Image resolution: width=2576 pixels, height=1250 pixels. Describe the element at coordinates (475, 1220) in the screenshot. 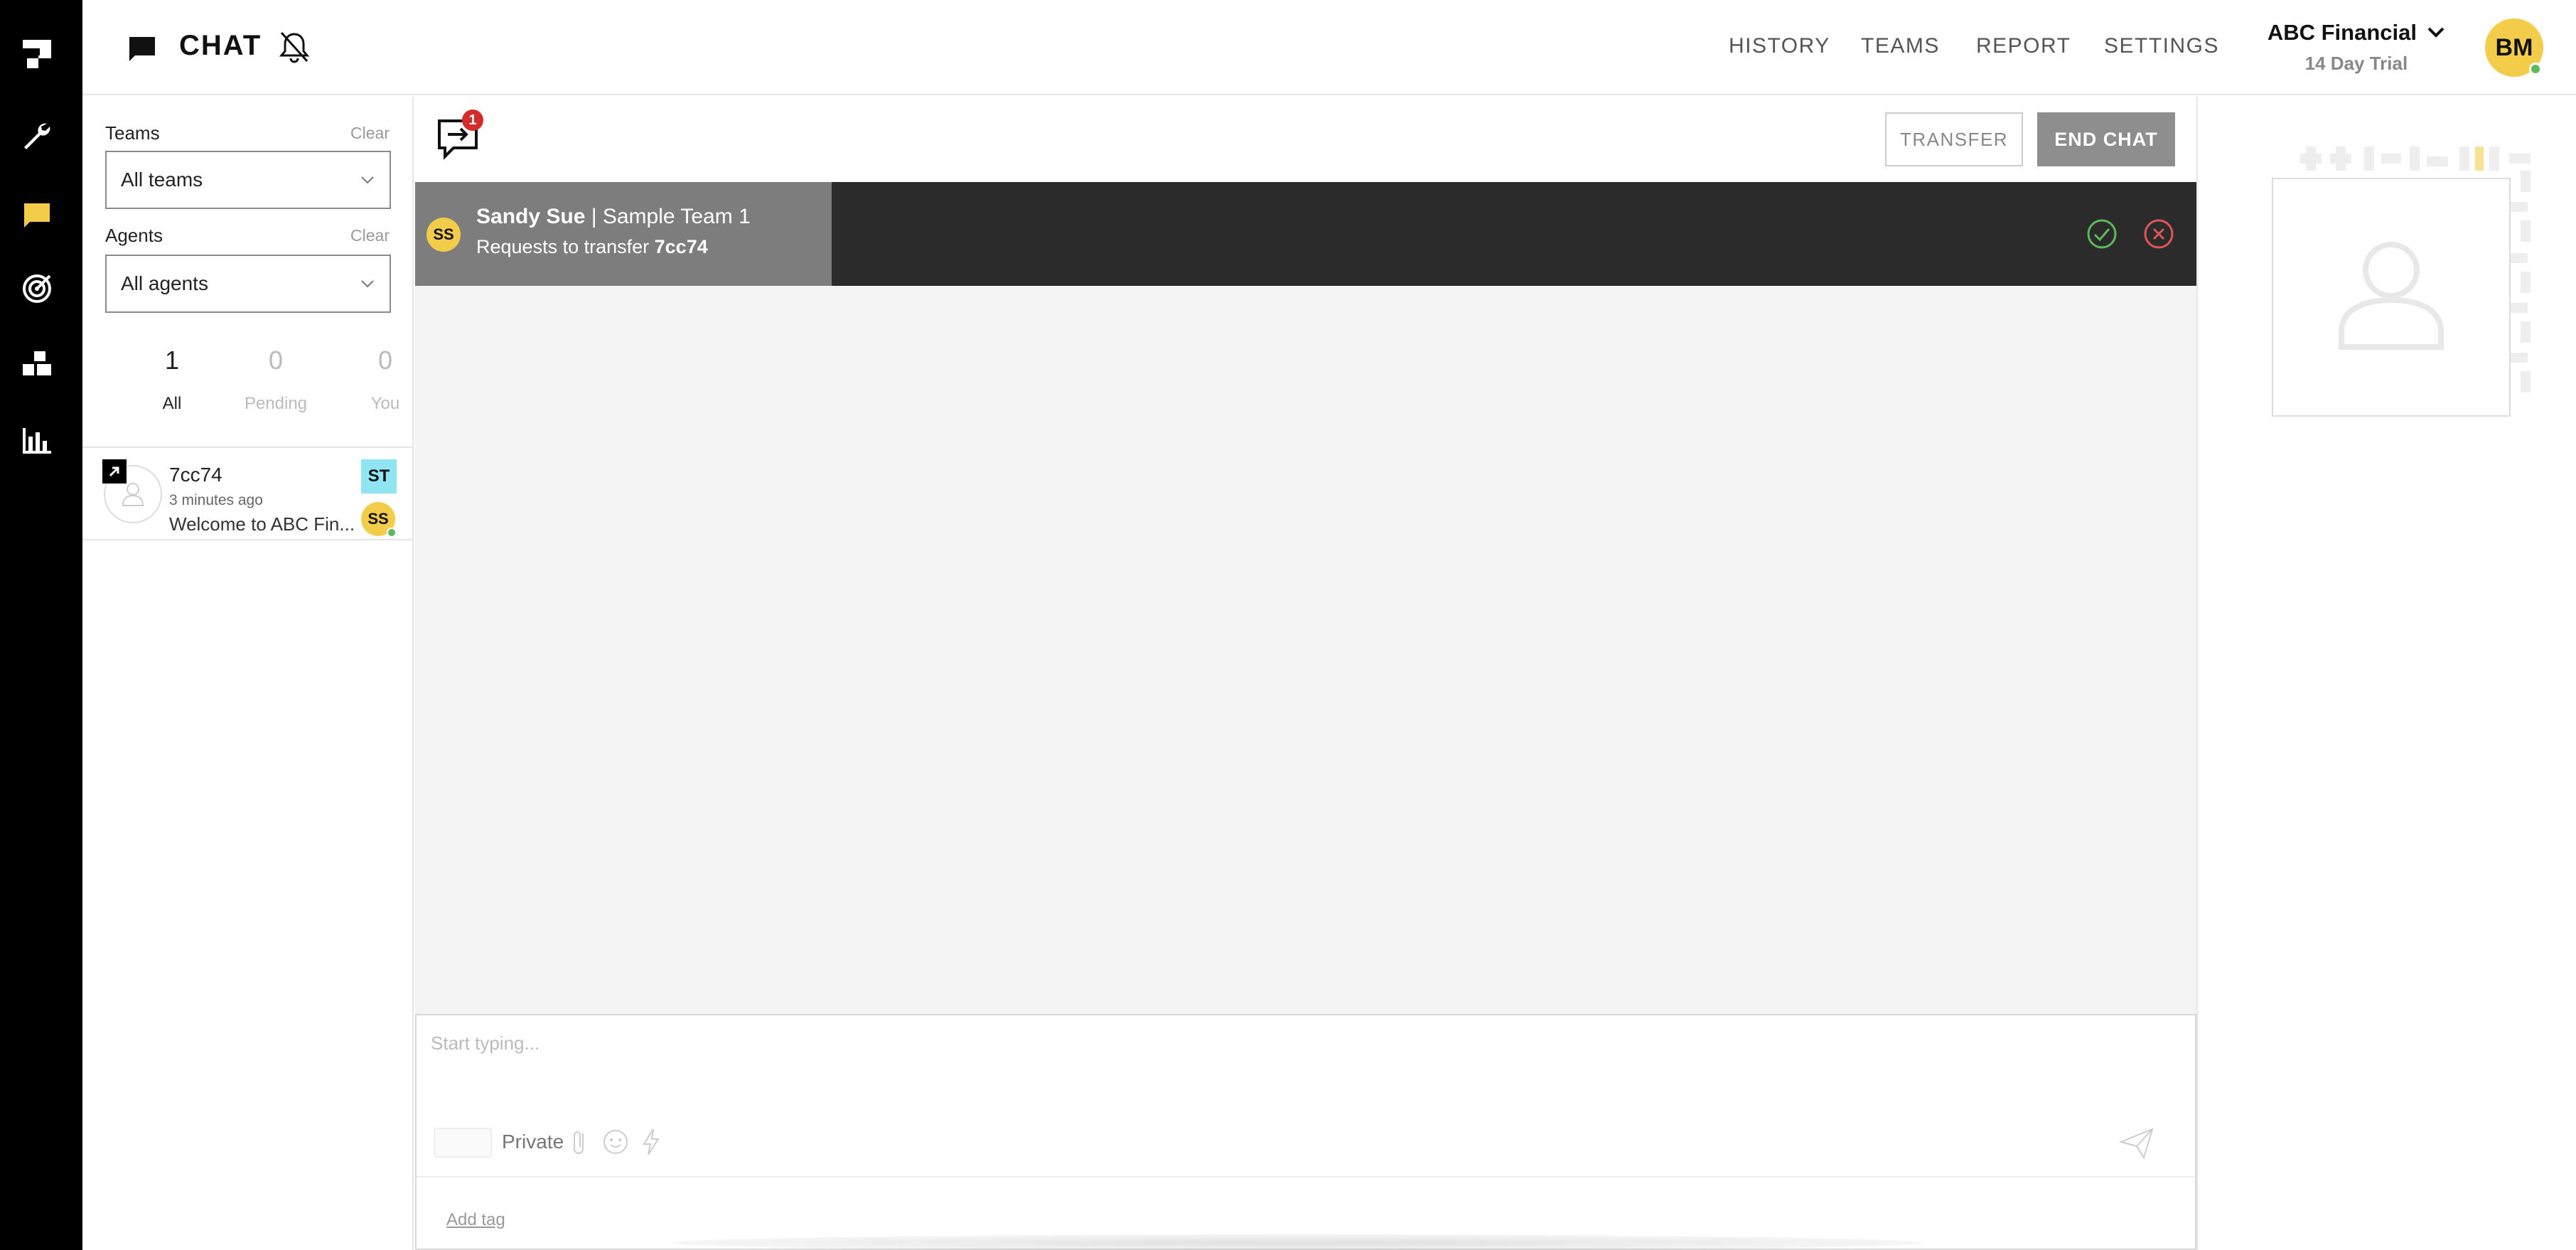

I see `add-tag-link: Add tag` at that location.